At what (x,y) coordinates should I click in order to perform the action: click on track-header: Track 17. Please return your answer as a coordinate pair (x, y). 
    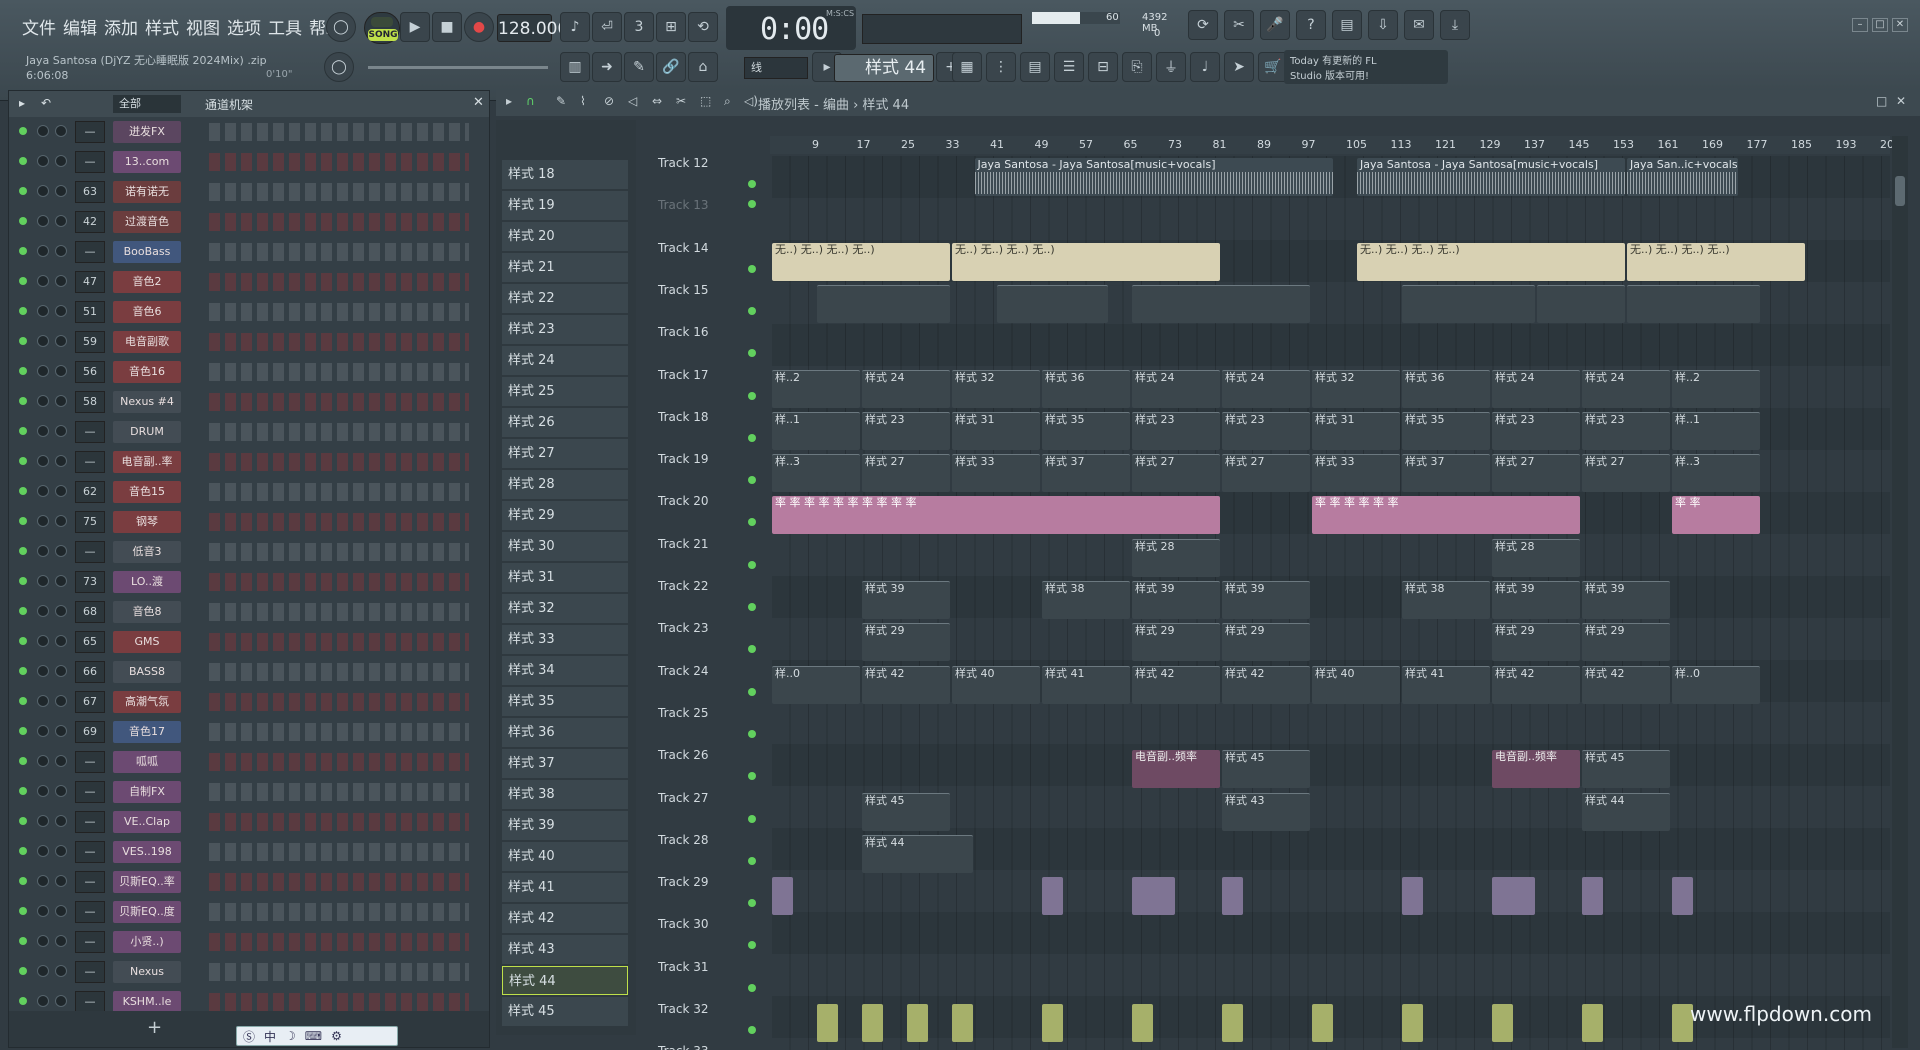
    Looking at the image, I should click on (707, 389).